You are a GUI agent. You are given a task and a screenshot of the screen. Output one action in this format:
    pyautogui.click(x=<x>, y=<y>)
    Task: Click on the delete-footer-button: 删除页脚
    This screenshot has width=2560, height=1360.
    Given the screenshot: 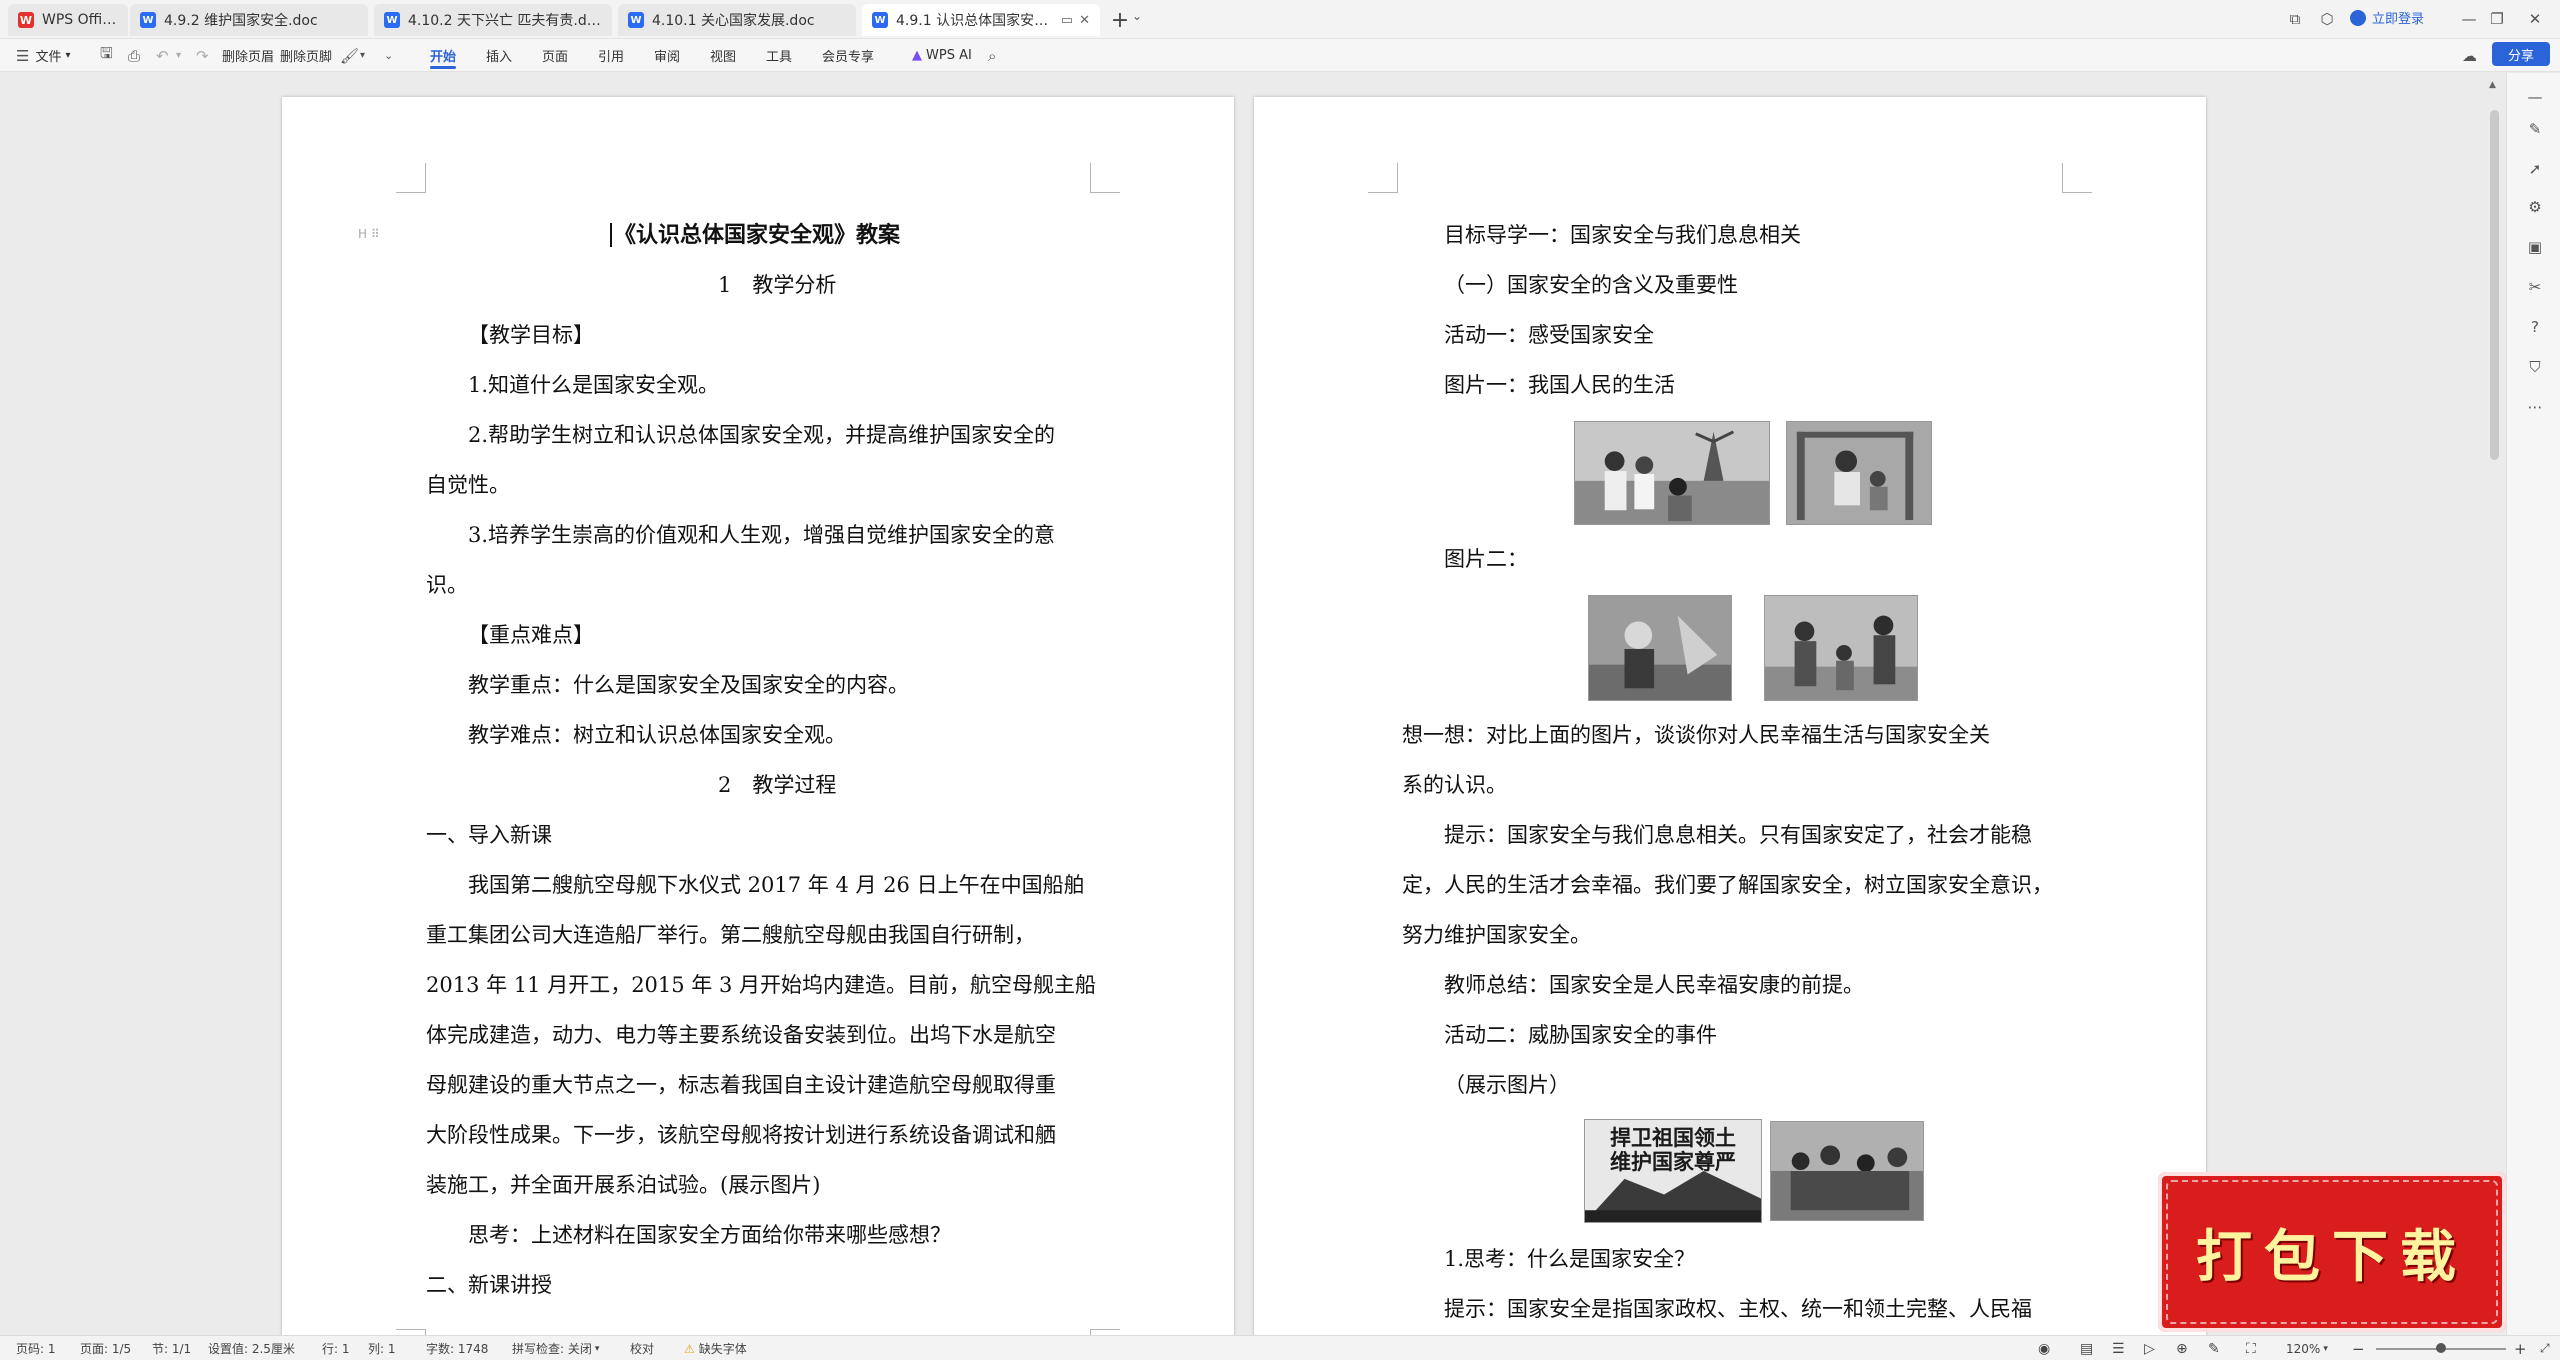 What is the action you would take?
    pyautogui.click(x=306, y=55)
    